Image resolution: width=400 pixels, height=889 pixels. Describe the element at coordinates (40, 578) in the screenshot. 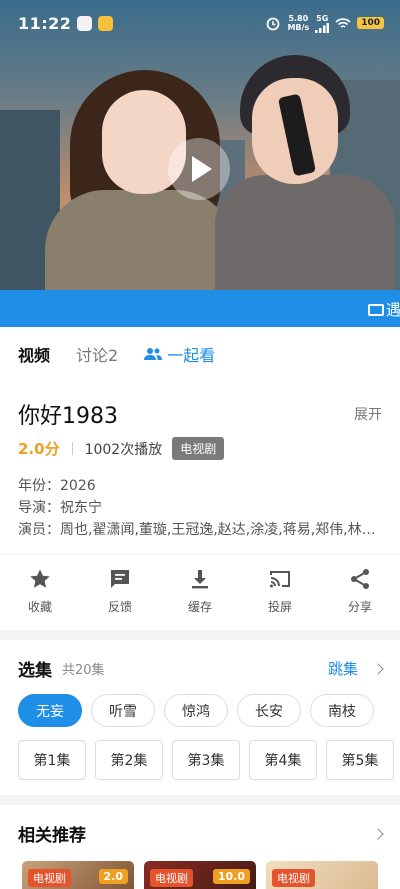

I see `star-icon` at that location.